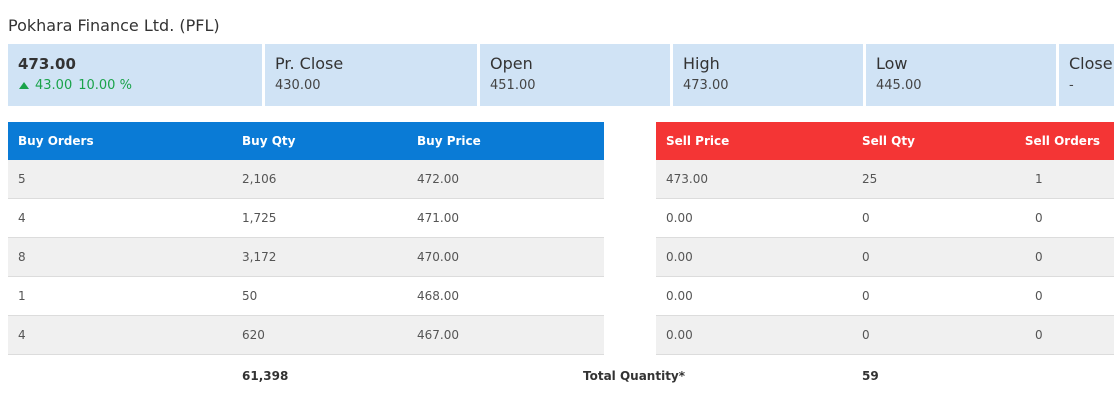 This screenshot has width=1114, height=402. I want to click on buy-price-cell: 468.00, so click(438, 296).